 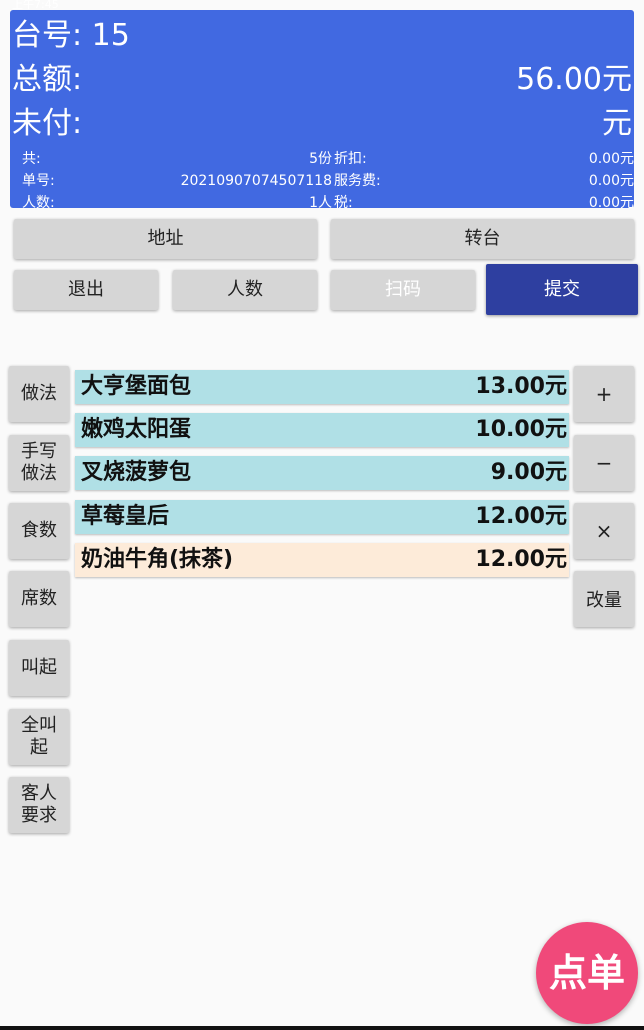 I want to click on order-no-value: 20210907074507118, so click(x=256, y=181).